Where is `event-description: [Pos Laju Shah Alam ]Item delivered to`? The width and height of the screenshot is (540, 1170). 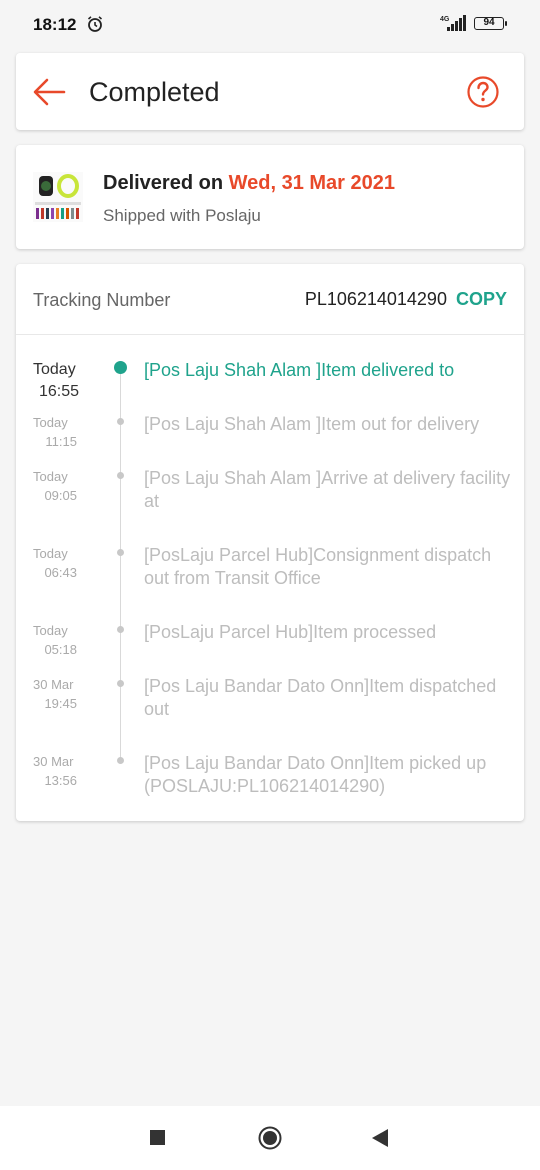 event-description: [Pos Laju Shah Alam ]Item delivered to is located at coordinates (299, 370).